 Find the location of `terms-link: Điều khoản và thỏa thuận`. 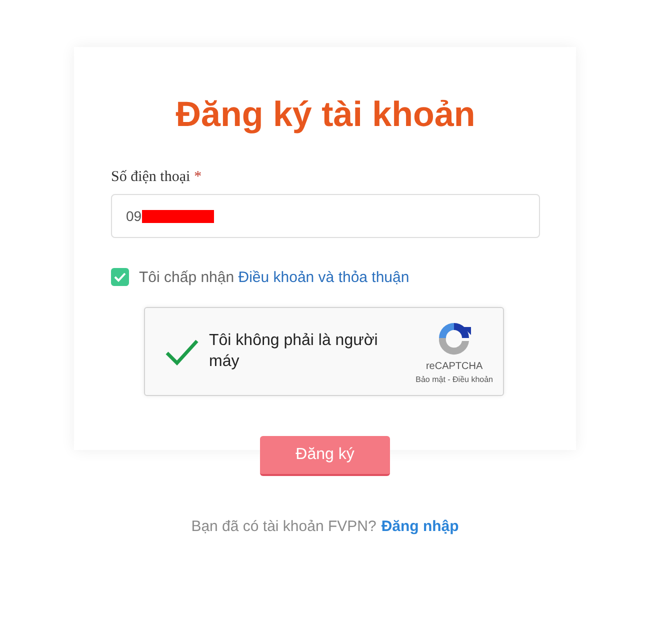

terms-link: Điều khoản và thỏa thuận is located at coordinates (324, 277).